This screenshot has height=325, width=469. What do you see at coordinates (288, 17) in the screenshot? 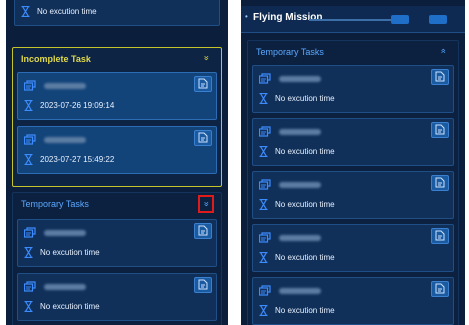
I see `header-title: Flying Mission` at bounding box center [288, 17].